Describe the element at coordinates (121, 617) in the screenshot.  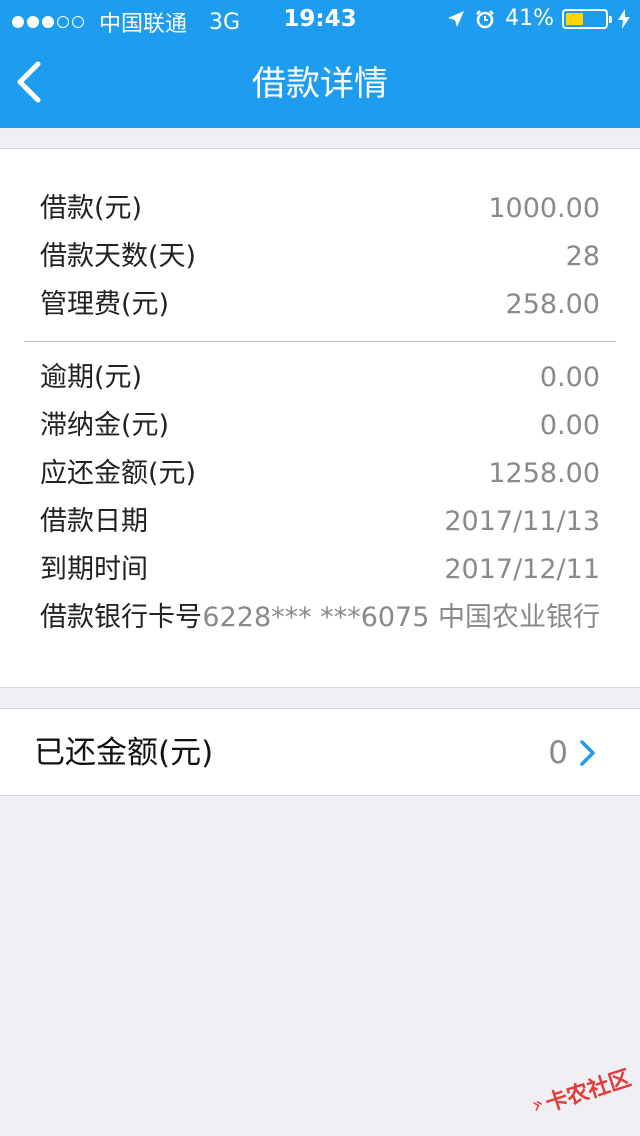
I see `detail-label: 借款银行卡号` at that location.